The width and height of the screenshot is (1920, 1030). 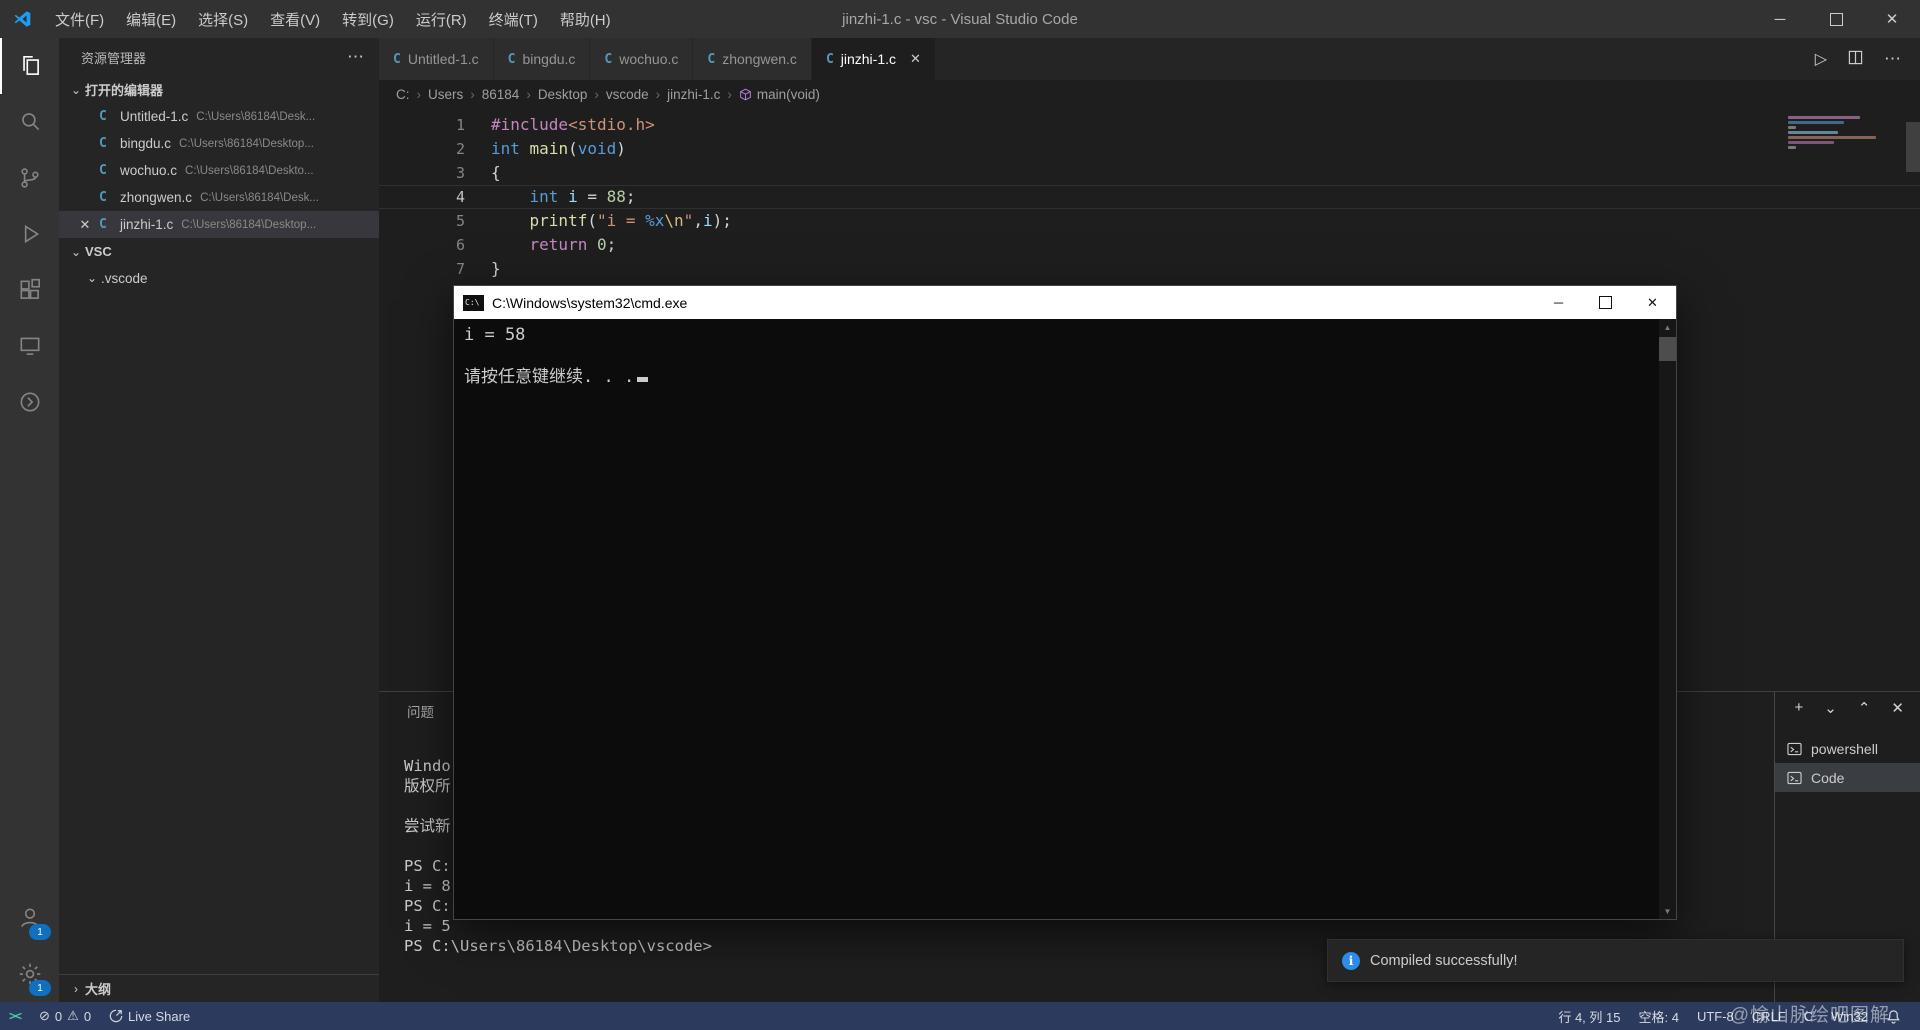 What do you see at coordinates (752, 59) in the screenshot?
I see `tab-zhongwen: C zhongwen.c` at bounding box center [752, 59].